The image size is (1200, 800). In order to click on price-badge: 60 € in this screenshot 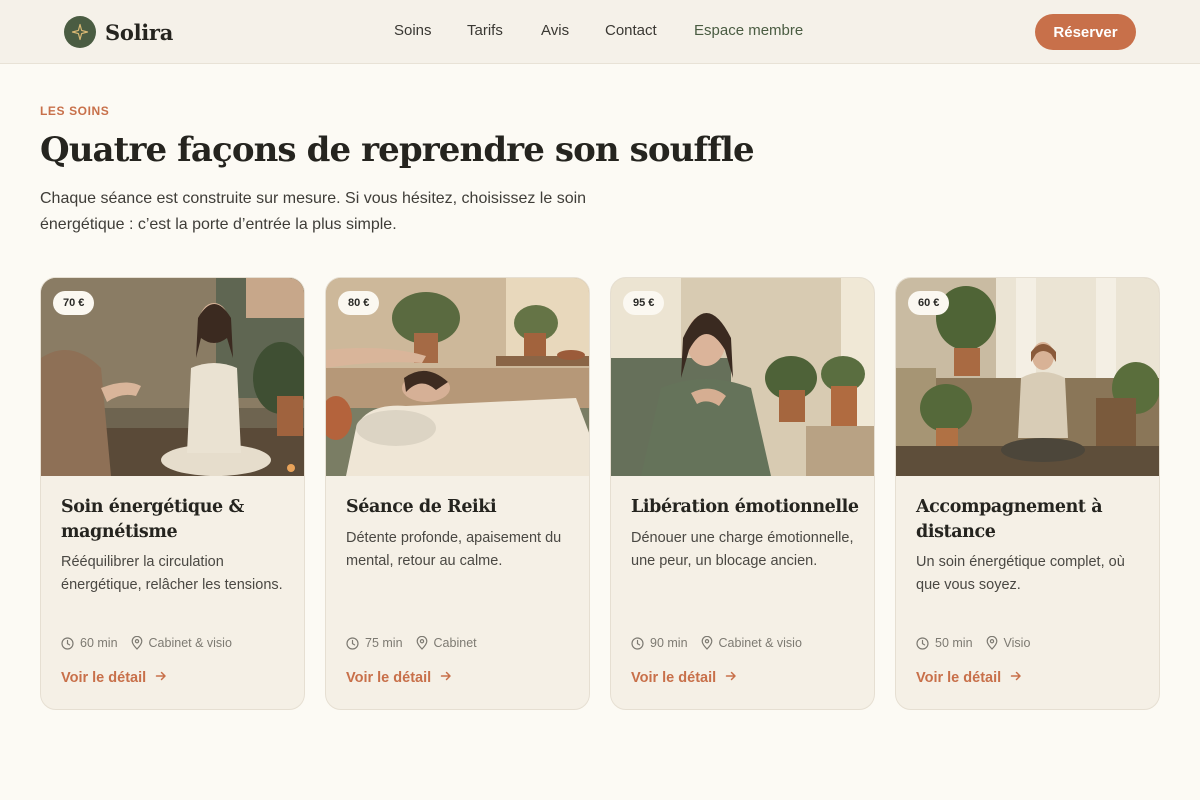, I will do `click(929, 303)`.